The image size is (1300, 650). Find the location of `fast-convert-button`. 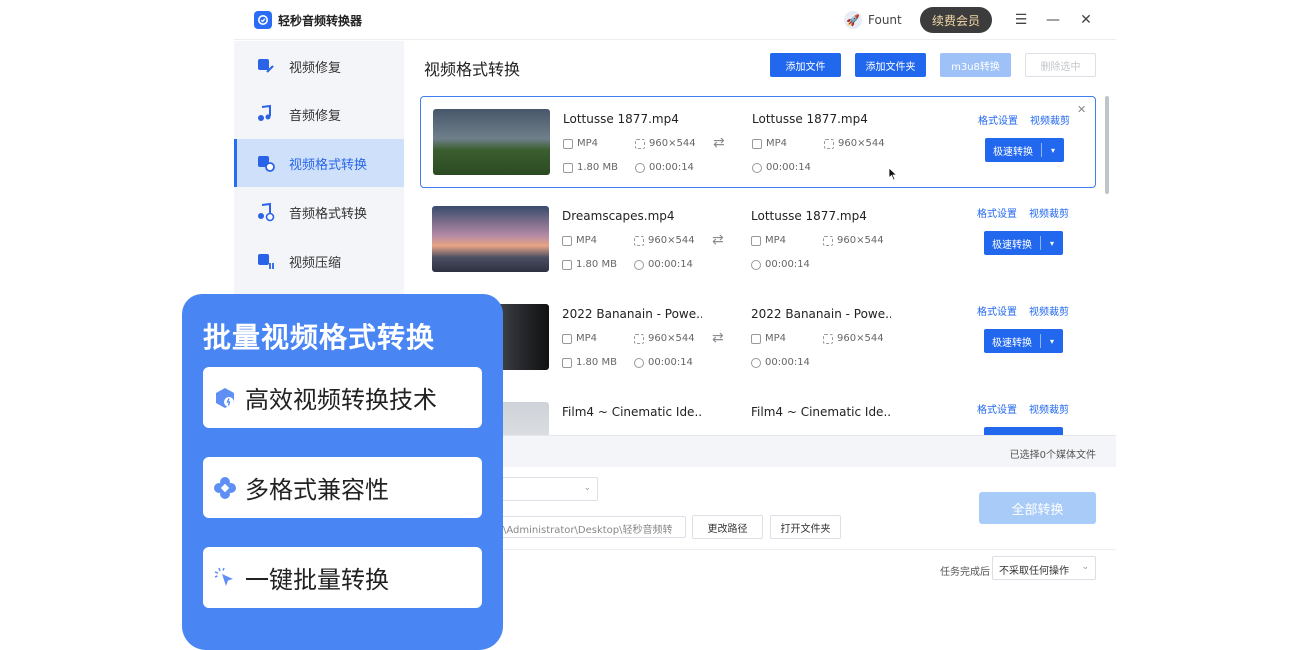

fast-convert-button is located at coordinates (1023, 431).